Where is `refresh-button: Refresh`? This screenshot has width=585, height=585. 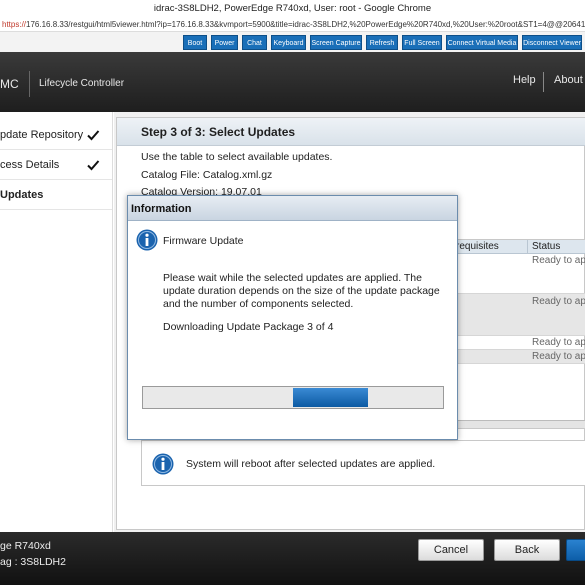
refresh-button: Refresh is located at coordinates (382, 42).